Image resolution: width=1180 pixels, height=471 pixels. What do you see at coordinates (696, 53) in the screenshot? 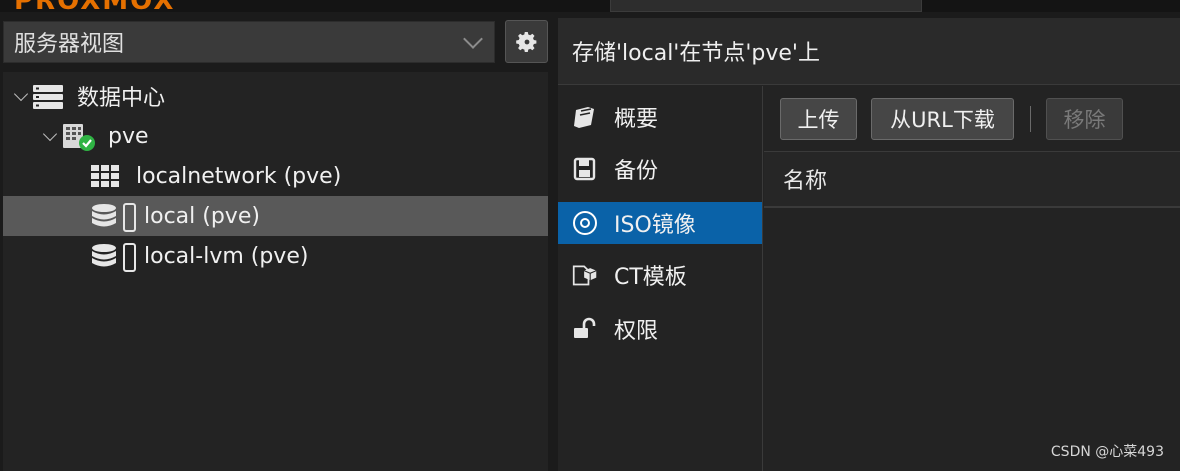
I see `page-title: 存储'local'在节点'pve'上` at bounding box center [696, 53].